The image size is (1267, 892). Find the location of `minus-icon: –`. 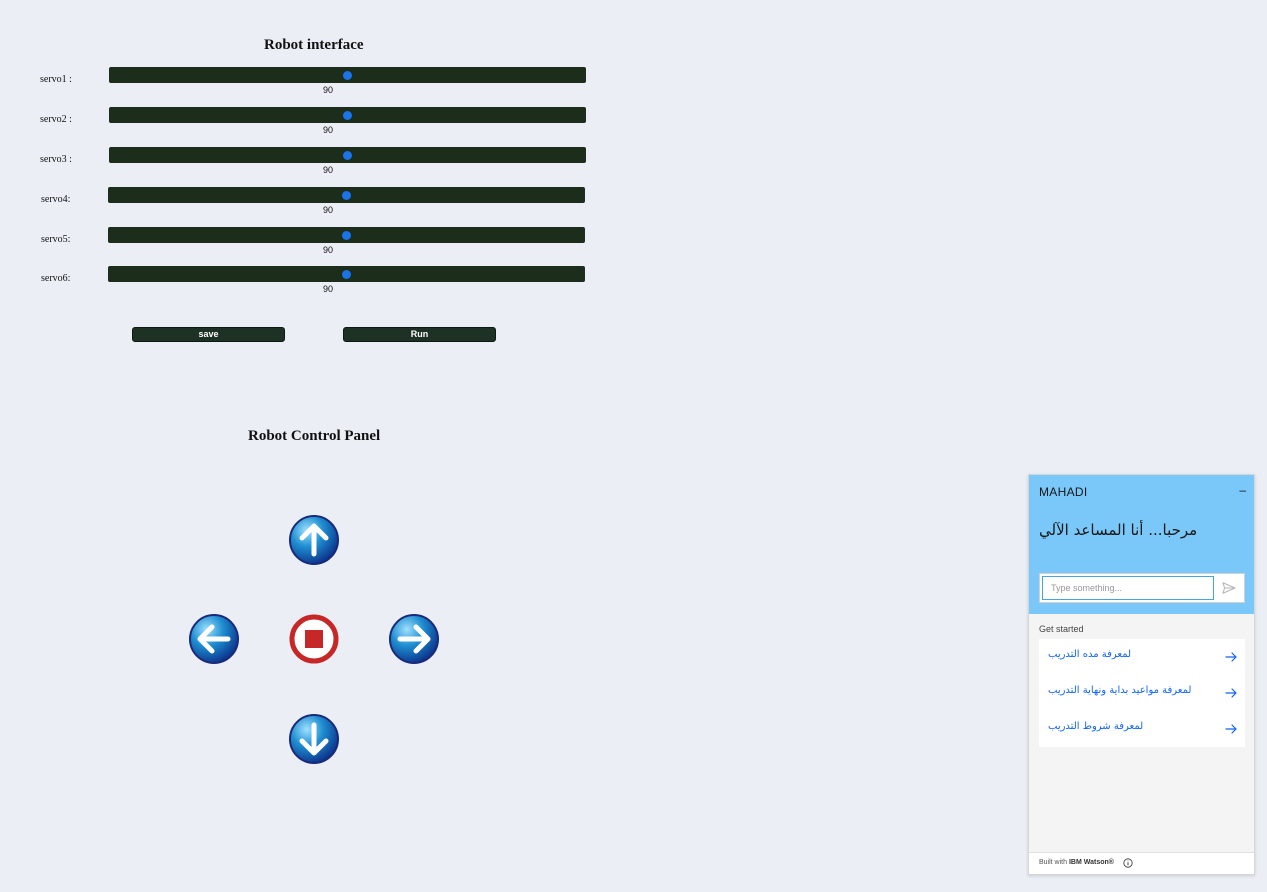

minus-icon: – is located at coordinates (1242, 490).